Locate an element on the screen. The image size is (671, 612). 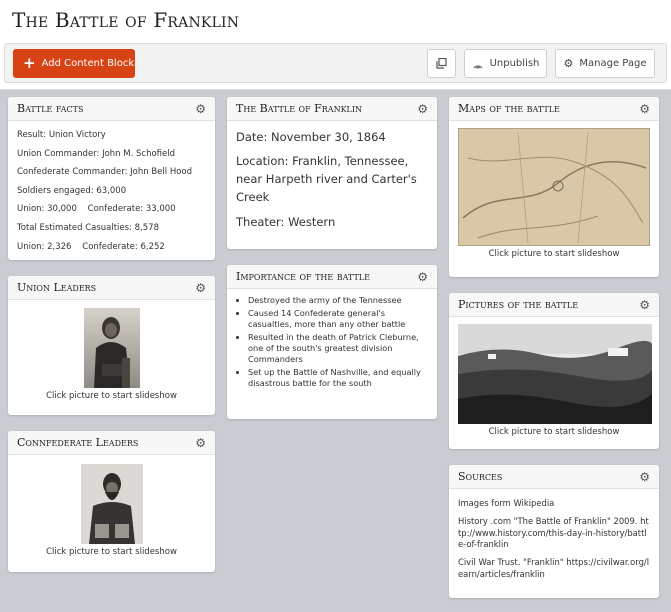
card-header: Connfederate Leaders ⚙ is located at coordinates (111, 443).